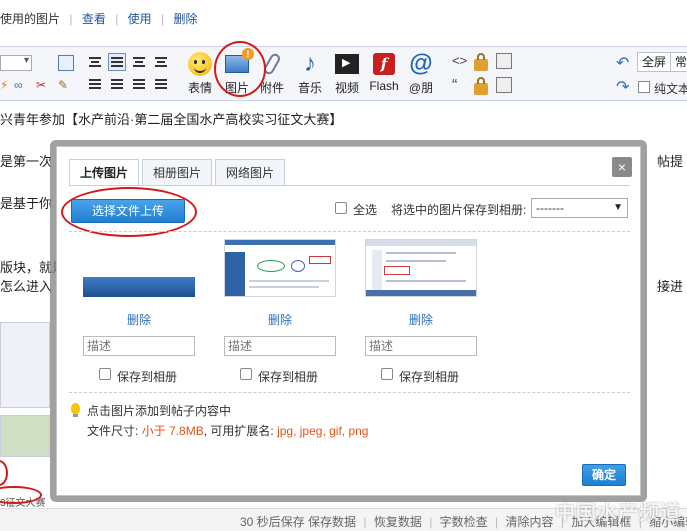 The width and height of the screenshot is (687, 531). I want to click on flash-icon: f, so click(384, 64).